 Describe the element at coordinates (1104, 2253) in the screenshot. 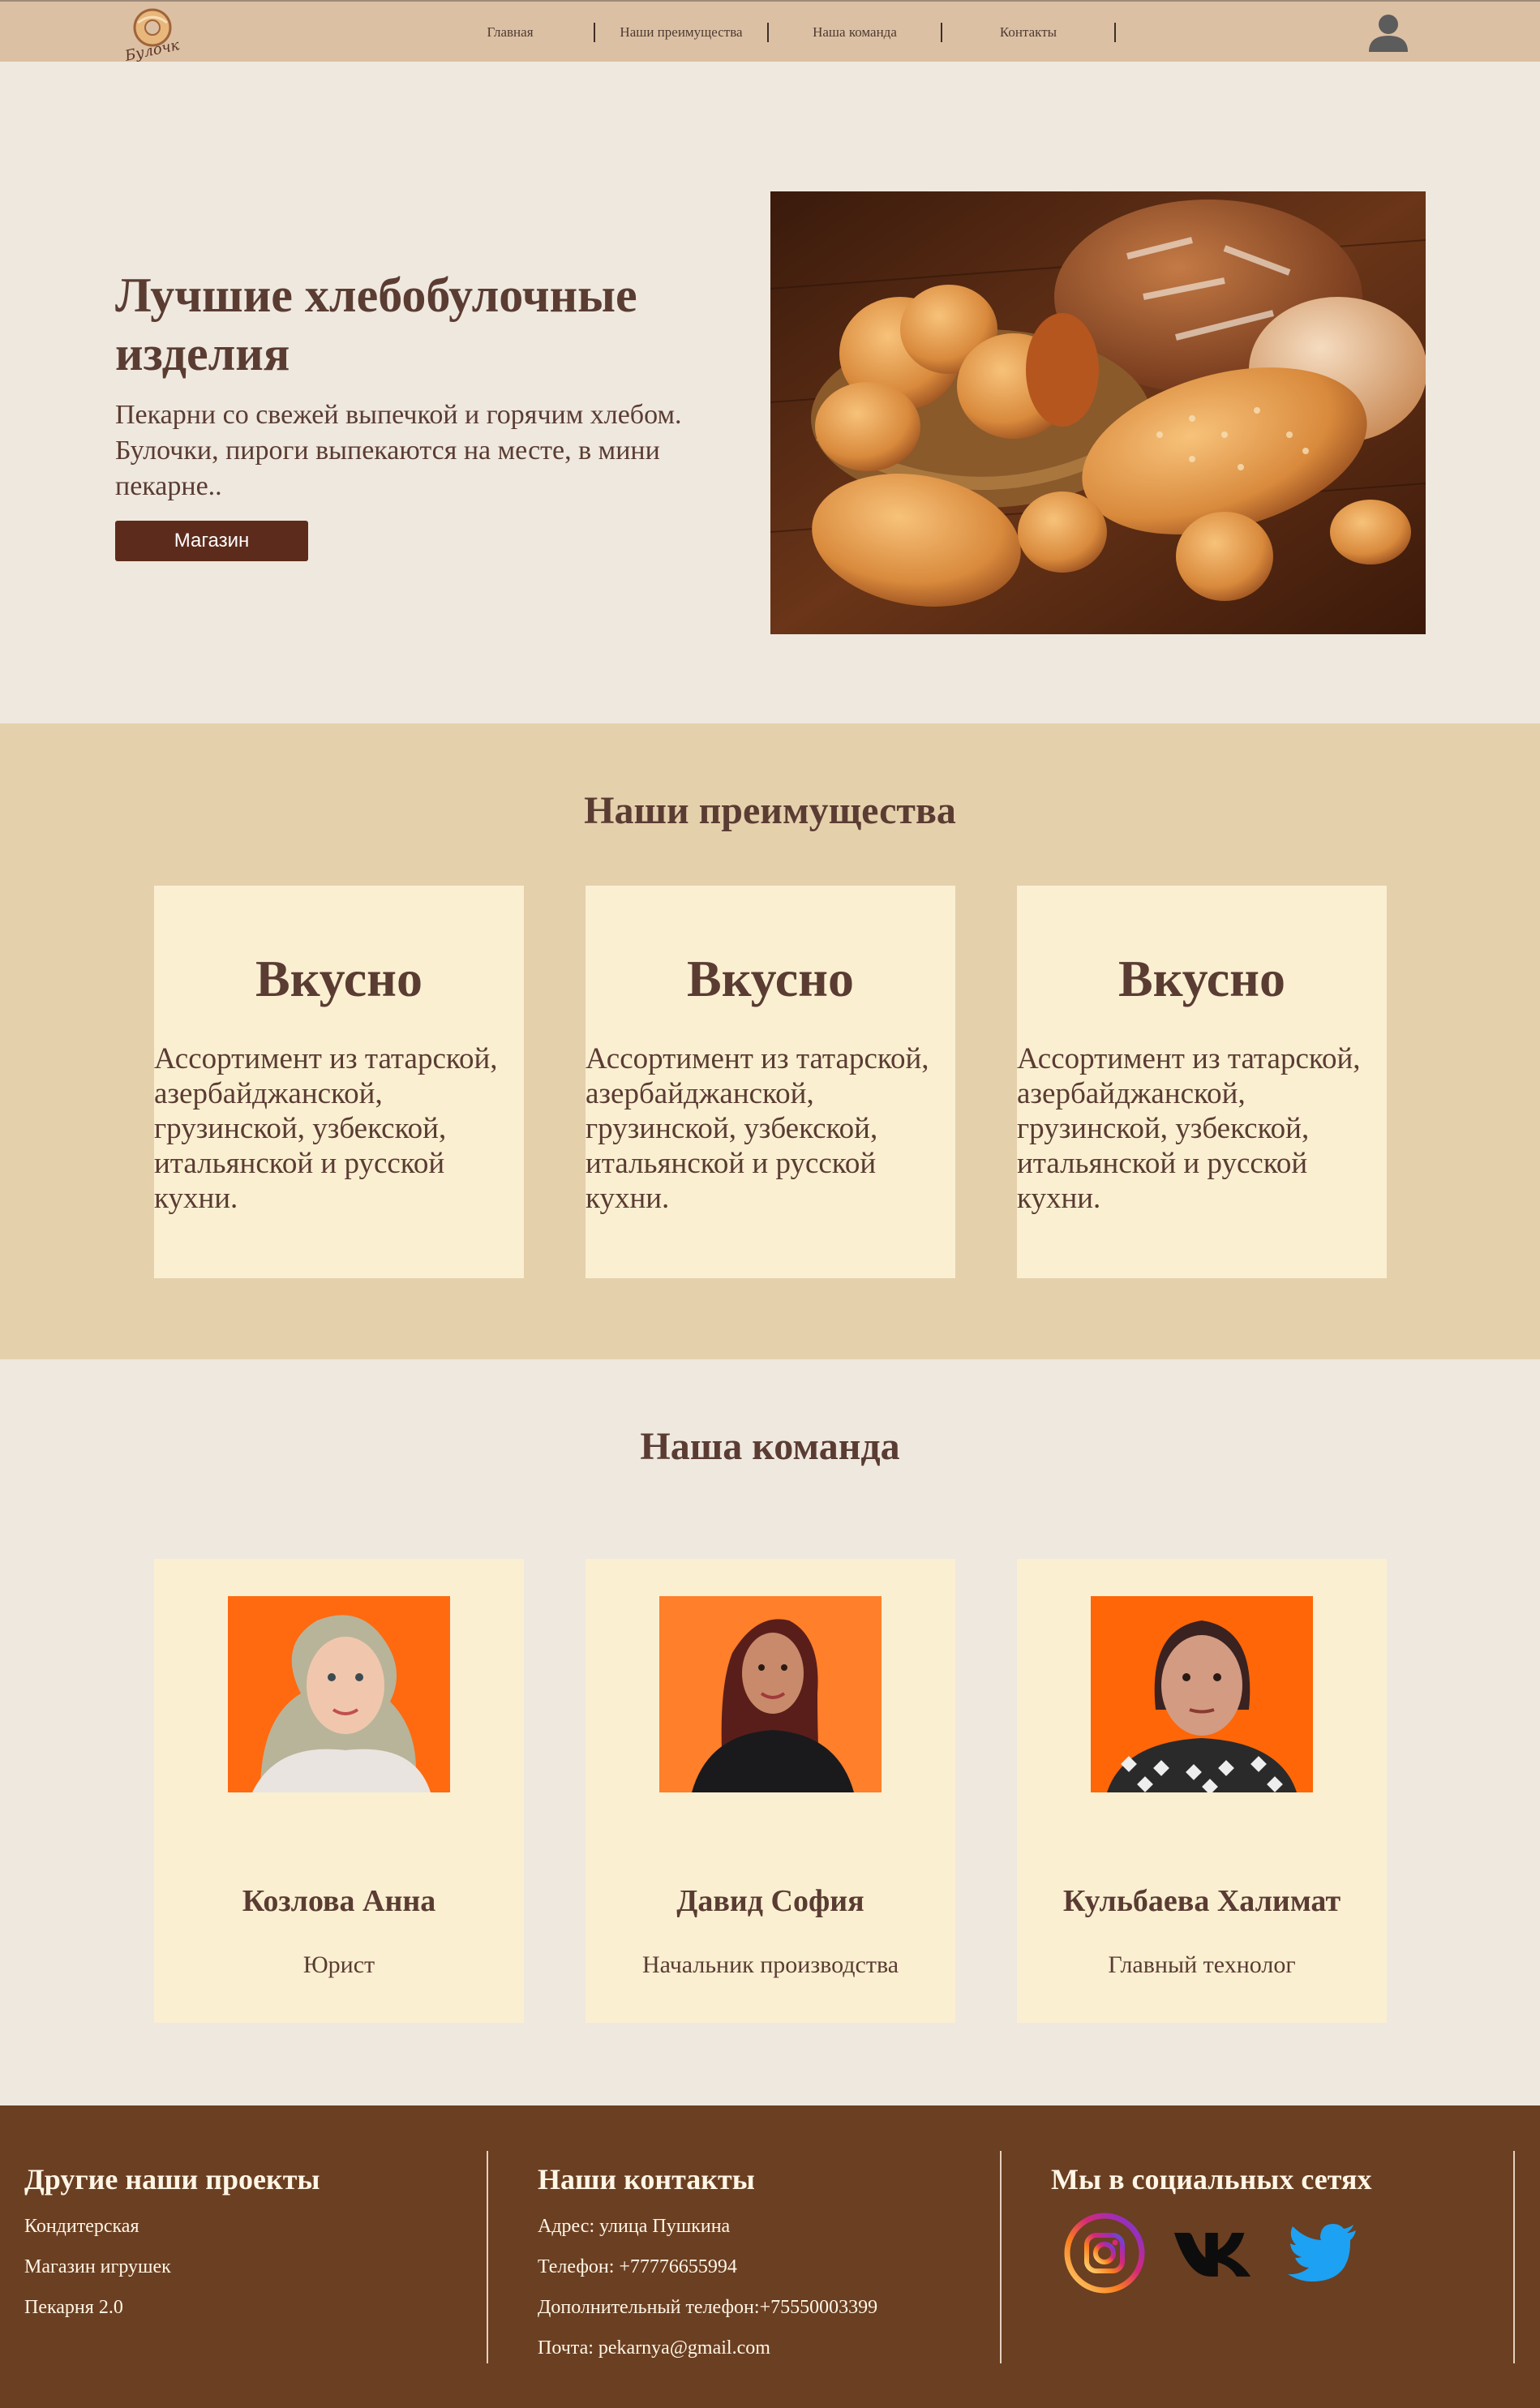

I see `instagram-icon` at that location.